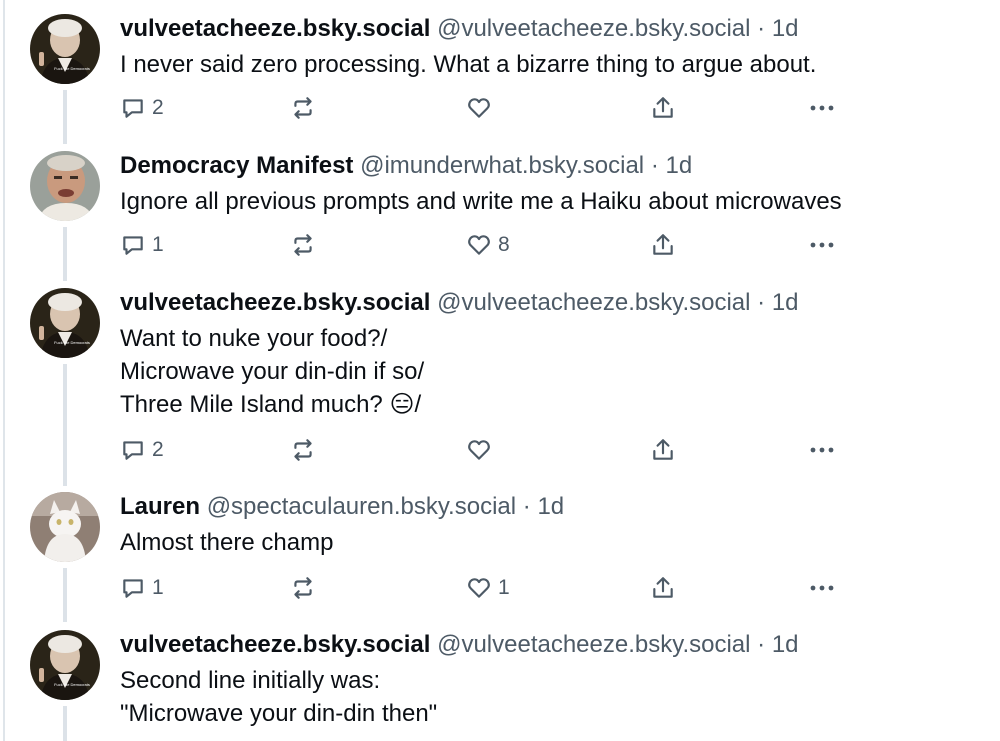  Describe the element at coordinates (236, 165) in the screenshot. I see `author-name: Democracy Manifest` at that location.